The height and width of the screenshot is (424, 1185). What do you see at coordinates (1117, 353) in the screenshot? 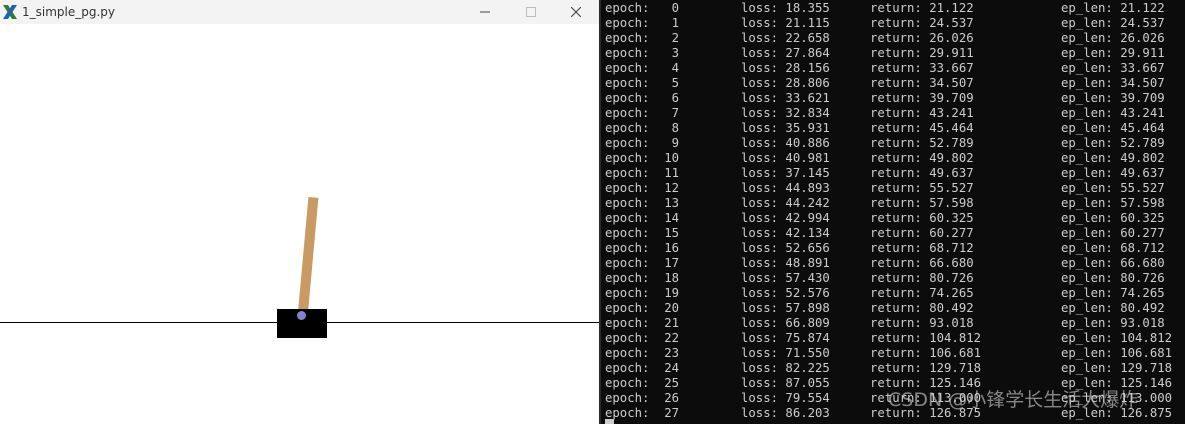
I see `ep-len-field: ep_len: 106.681` at bounding box center [1117, 353].